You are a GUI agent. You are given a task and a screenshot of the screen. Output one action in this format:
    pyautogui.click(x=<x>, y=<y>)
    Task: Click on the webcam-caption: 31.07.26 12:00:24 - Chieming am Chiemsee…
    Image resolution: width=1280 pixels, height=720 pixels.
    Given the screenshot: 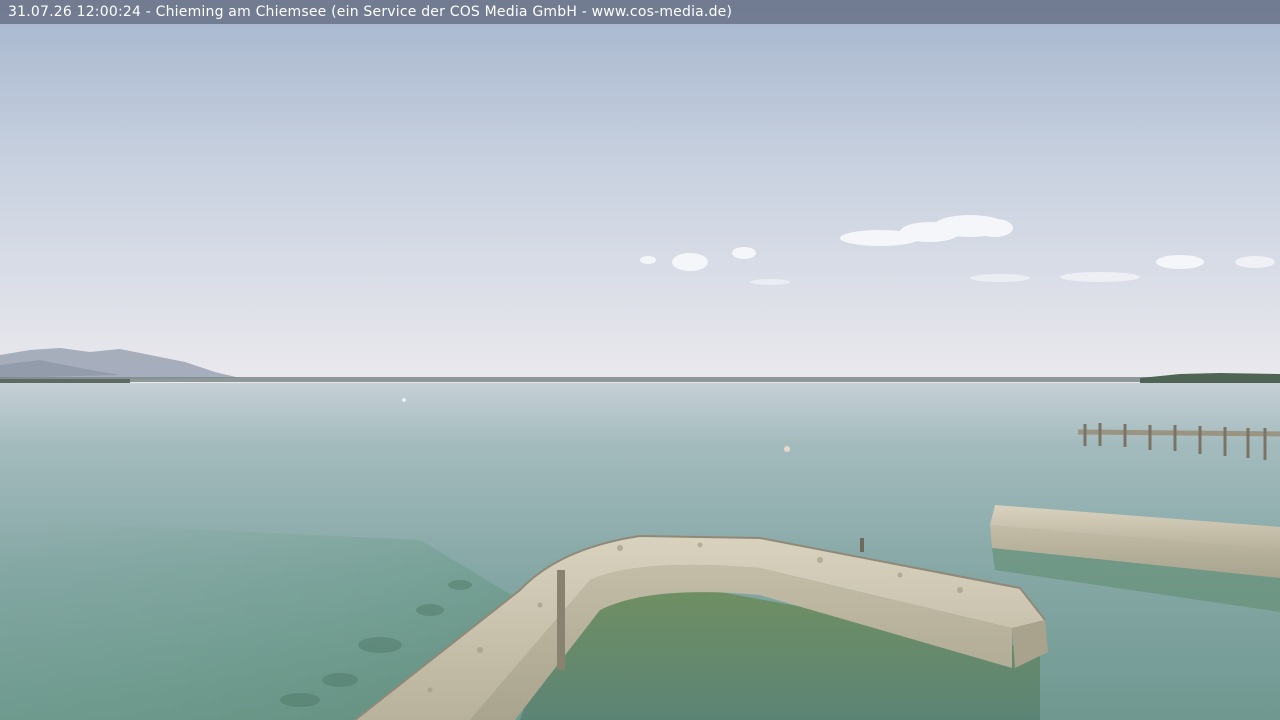 What is the action you would take?
    pyautogui.click(x=370, y=12)
    